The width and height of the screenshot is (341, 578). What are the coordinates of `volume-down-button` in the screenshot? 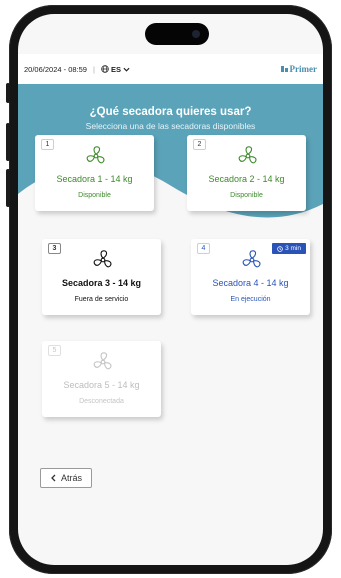 It's located at (8, 188).